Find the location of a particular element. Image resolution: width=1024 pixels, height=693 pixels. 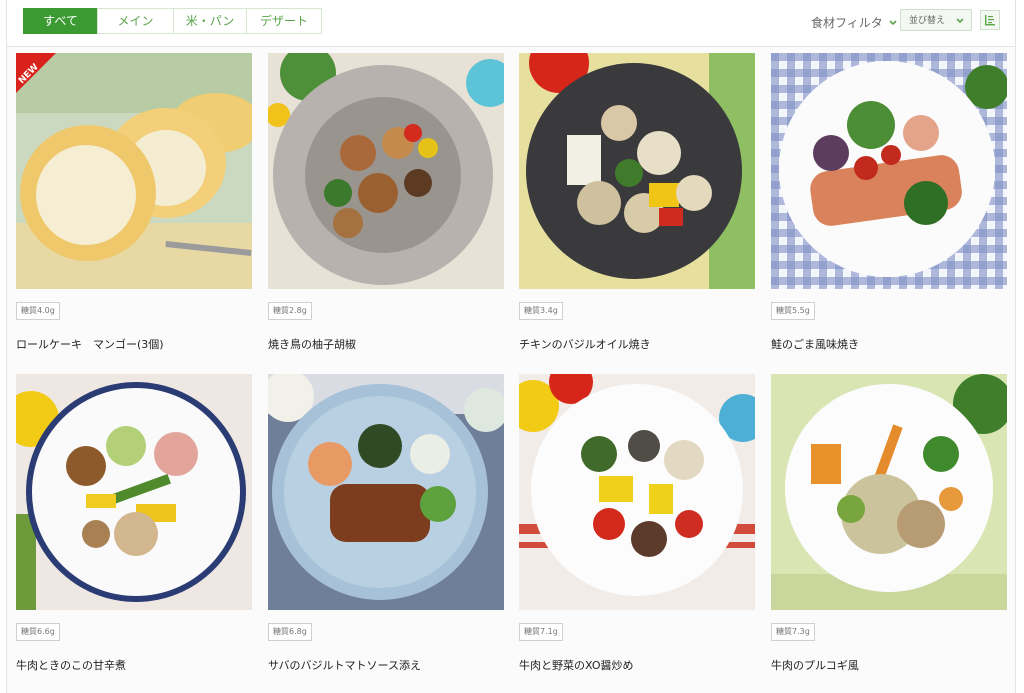

product-card-roll-cake: NEW 糖質4.0g ロールケーキ マンゴー(3個) is located at coordinates (134, 202).